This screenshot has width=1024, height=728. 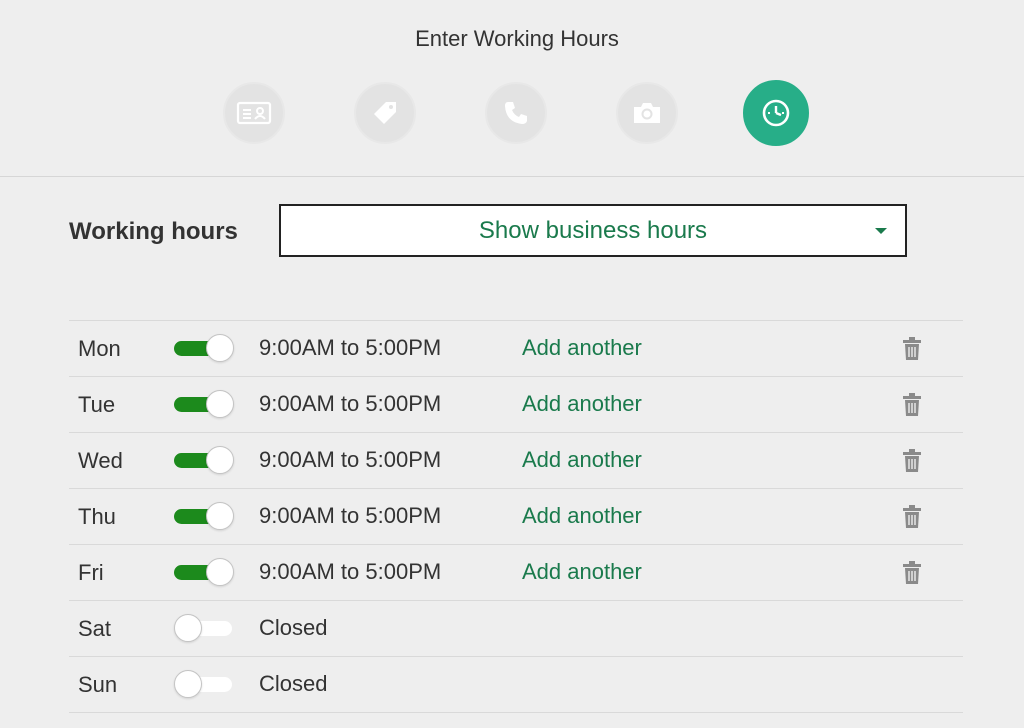 I want to click on day-label: Fri, so click(x=91, y=572).